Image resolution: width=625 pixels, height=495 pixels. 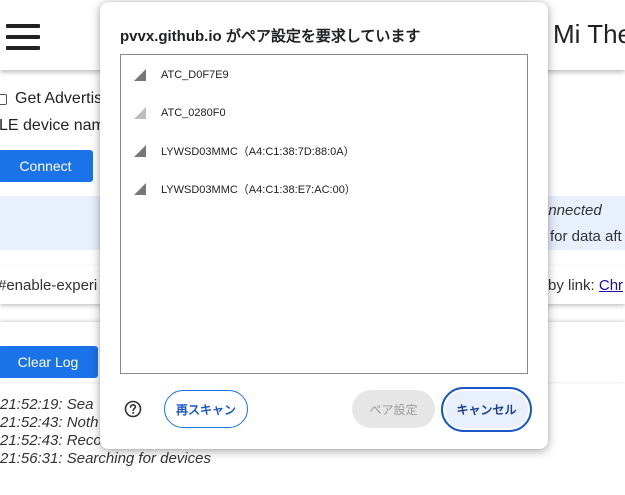 What do you see at coordinates (51, 440) in the screenshot?
I see `log-line: 21:52:43: Reco` at bounding box center [51, 440].